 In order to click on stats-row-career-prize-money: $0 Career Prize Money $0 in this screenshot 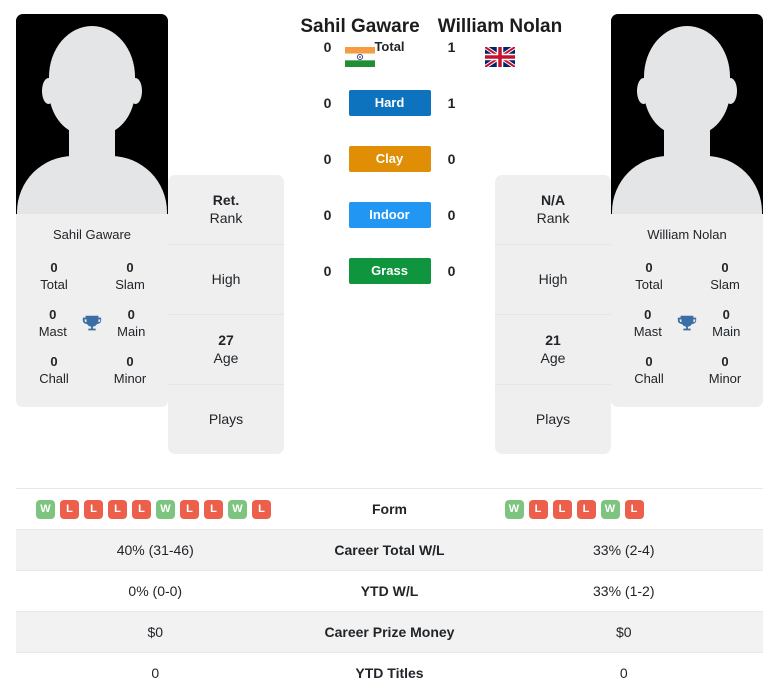, I will do `click(389, 631)`.